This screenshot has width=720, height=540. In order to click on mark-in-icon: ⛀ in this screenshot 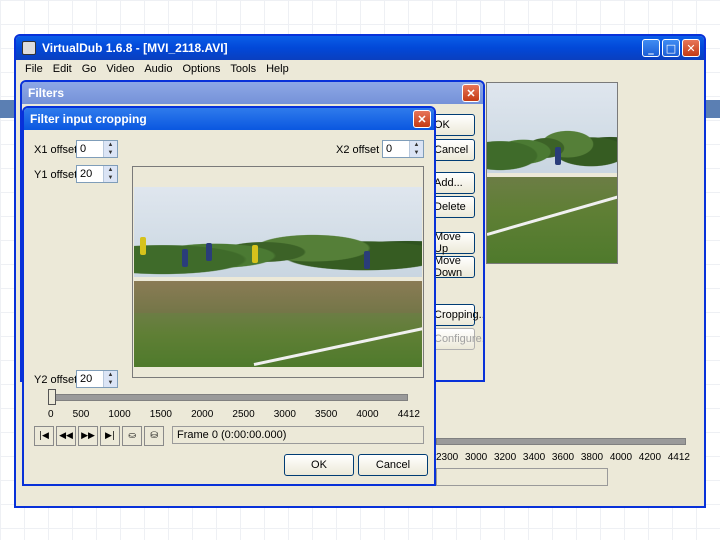, I will do `click(132, 436)`.